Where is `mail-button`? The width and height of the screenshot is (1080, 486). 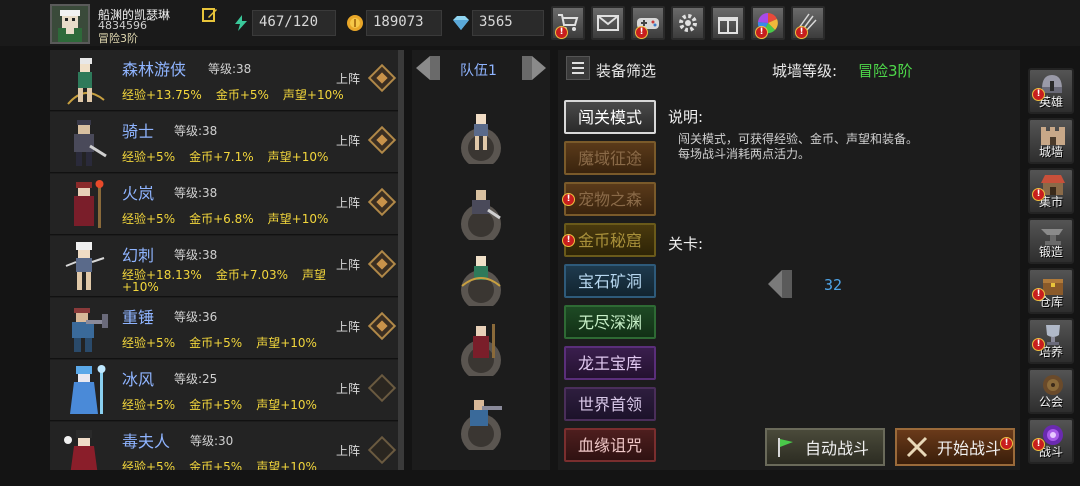 mail-button is located at coordinates (608, 23).